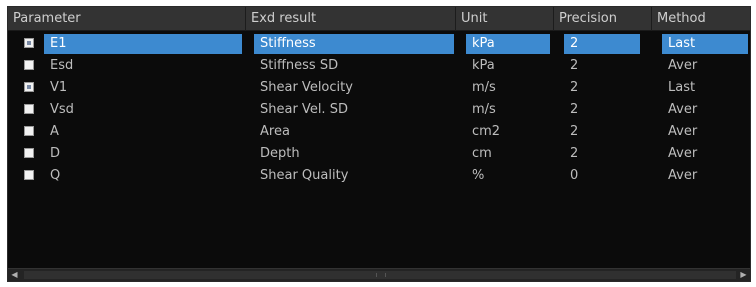 Image resolution: width=756 pixels, height=287 pixels. Describe the element at coordinates (280, 153) in the screenshot. I see `result-cell: Depth` at that location.